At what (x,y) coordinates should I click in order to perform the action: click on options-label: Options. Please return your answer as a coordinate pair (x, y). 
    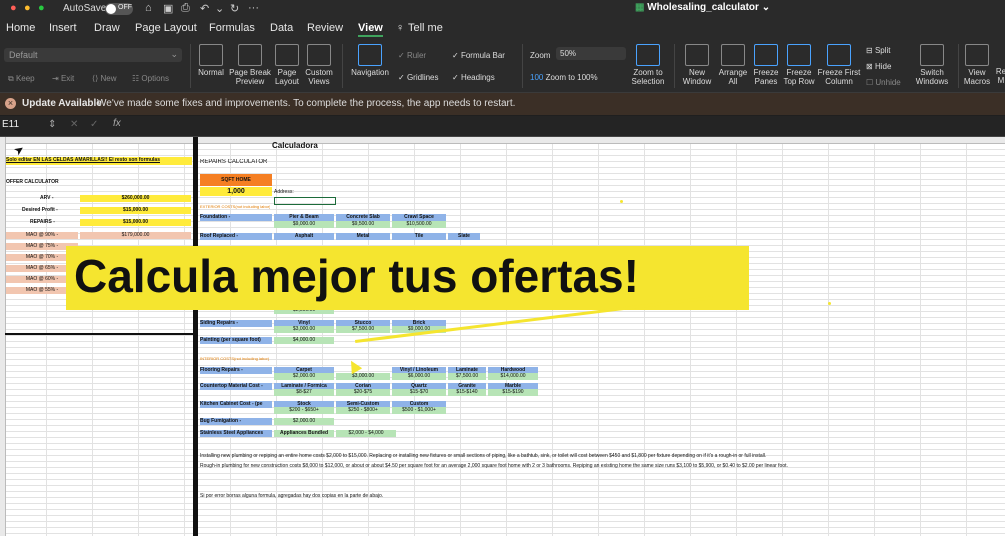
    Looking at the image, I should click on (155, 78).